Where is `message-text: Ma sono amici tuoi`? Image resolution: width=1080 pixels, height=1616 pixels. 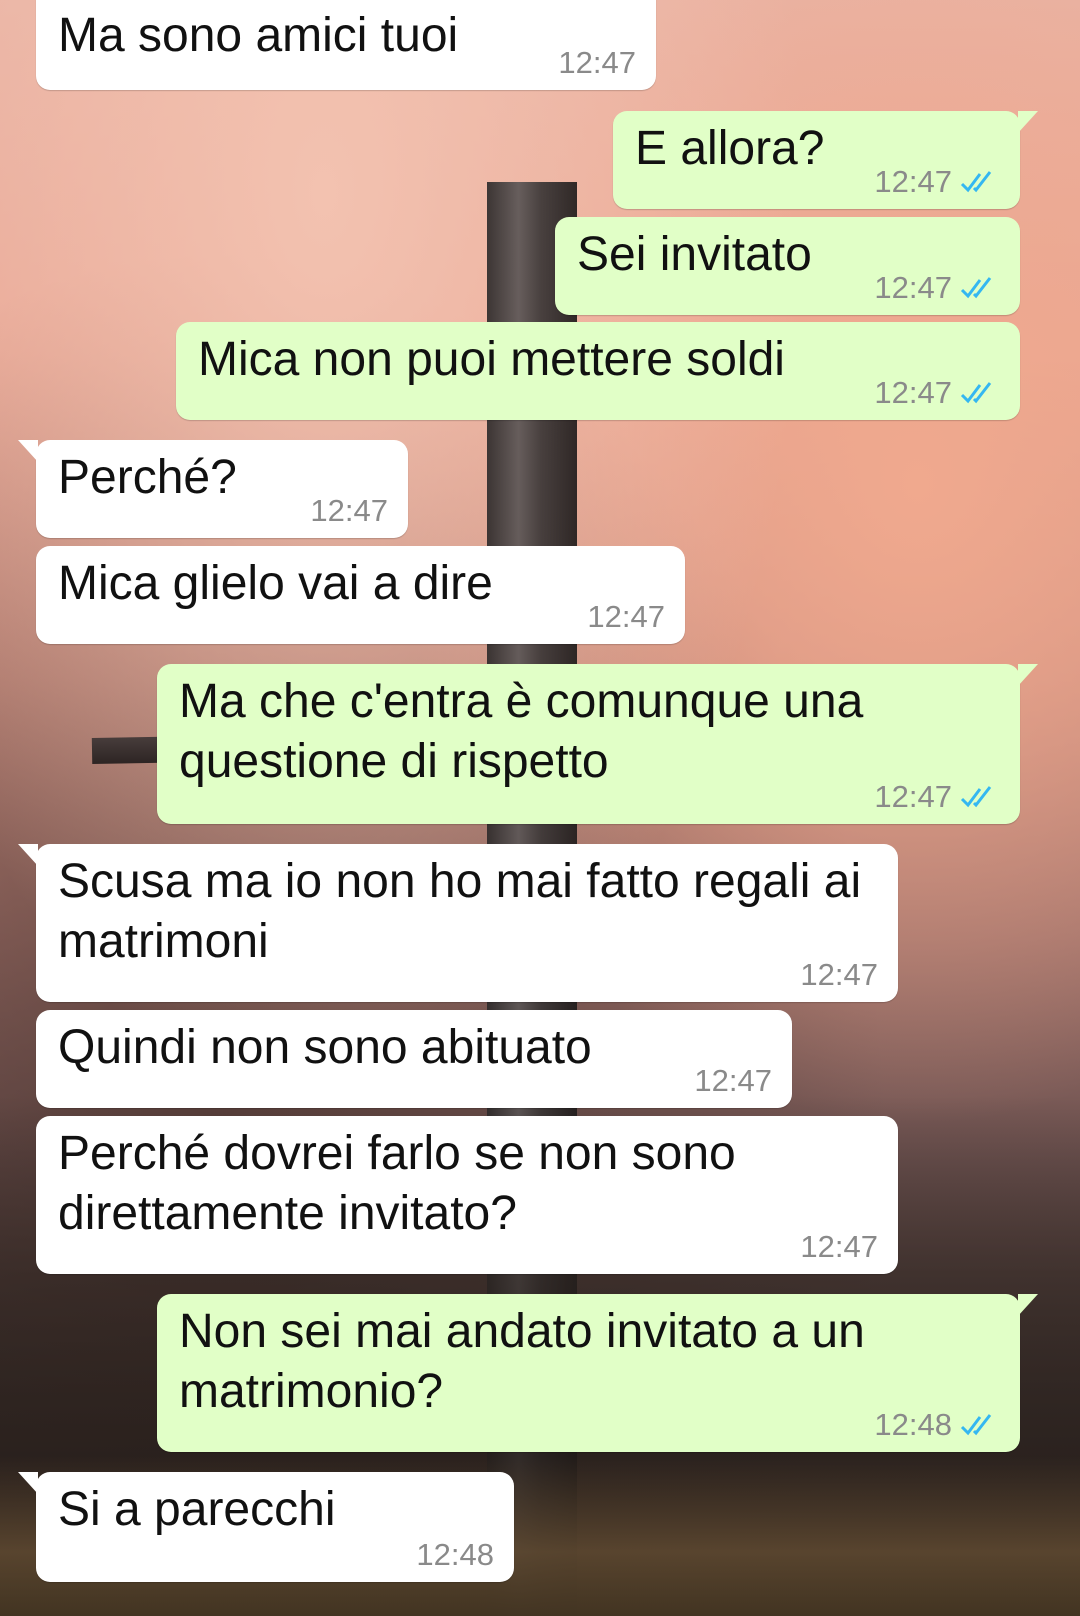 message-text: Ma sono amici tuoi is located at coordinates (258, 35).